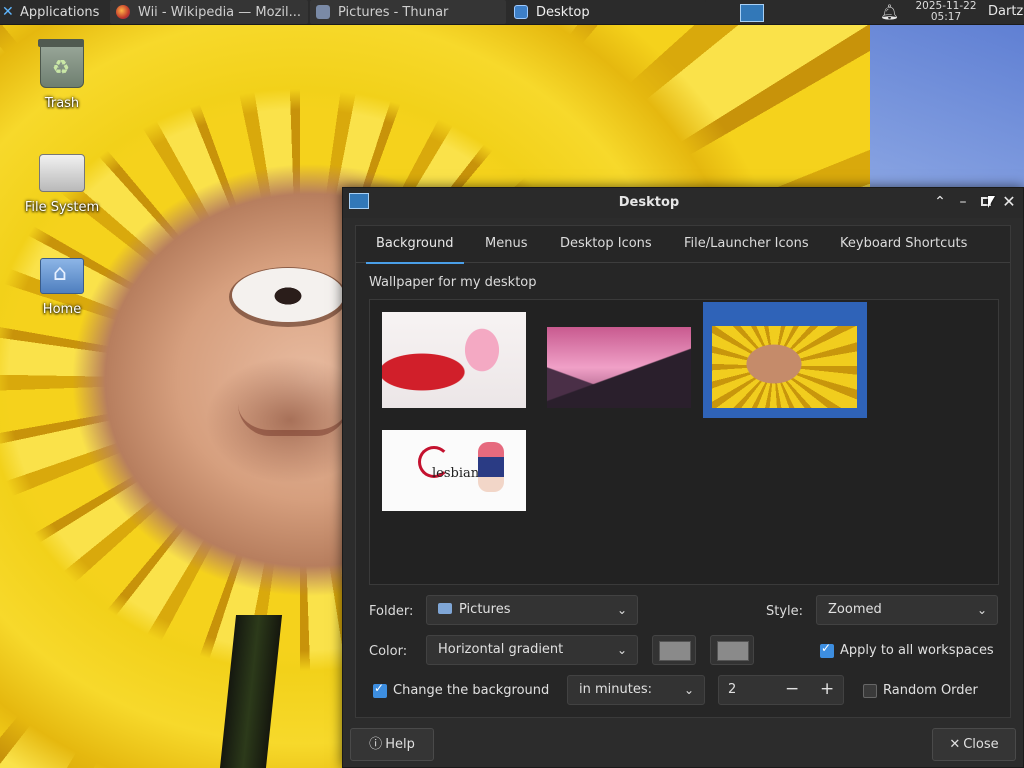 The width and height of the screenshot is (1024, 768). I want to click on wallpaper-thumbnail: lesbian, so click(453, 467).